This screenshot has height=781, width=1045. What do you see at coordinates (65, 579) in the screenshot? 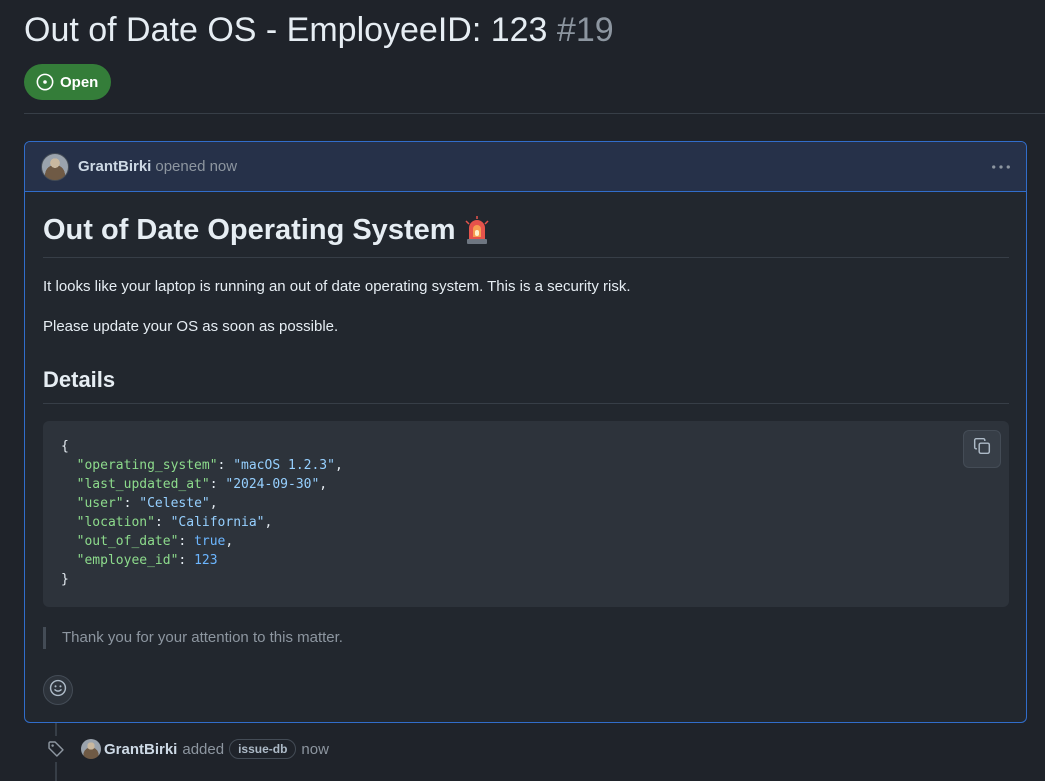
I see `code-close-brace: }` at bounding box center [65, 579].